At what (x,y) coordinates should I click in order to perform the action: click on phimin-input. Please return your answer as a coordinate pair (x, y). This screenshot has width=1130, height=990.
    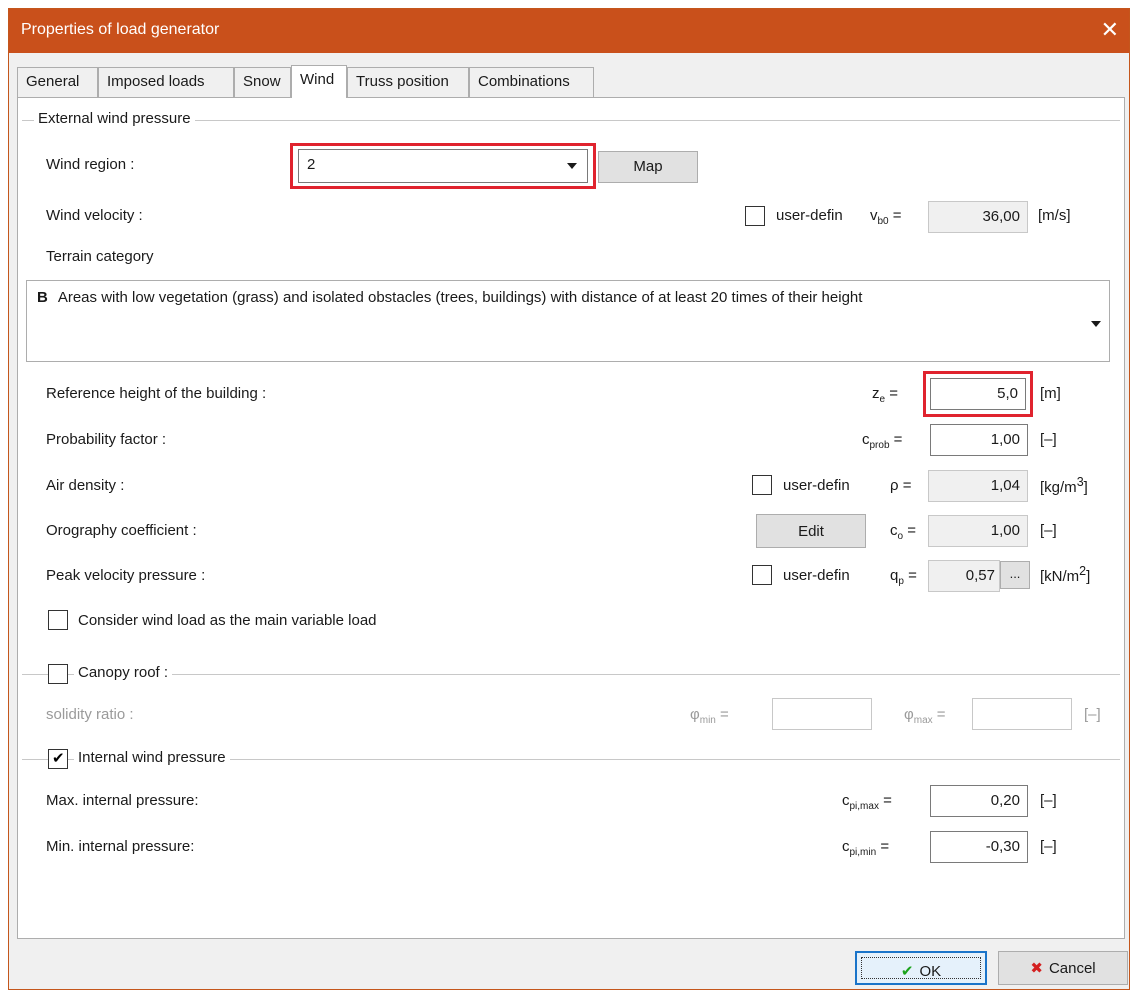
    Looking at the image, I should click on (822, 714).